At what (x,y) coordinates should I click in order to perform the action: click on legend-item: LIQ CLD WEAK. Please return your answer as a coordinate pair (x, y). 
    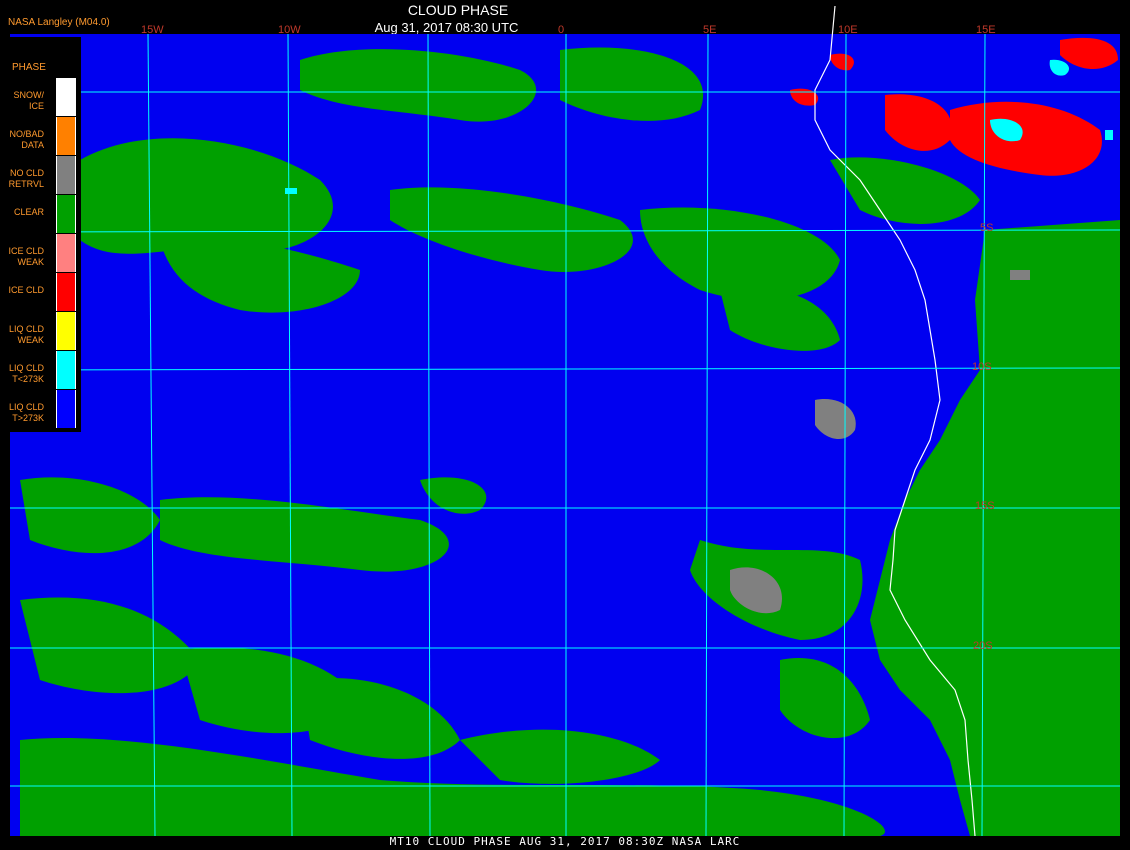
    Looking at the image, I should click on (38, 331).